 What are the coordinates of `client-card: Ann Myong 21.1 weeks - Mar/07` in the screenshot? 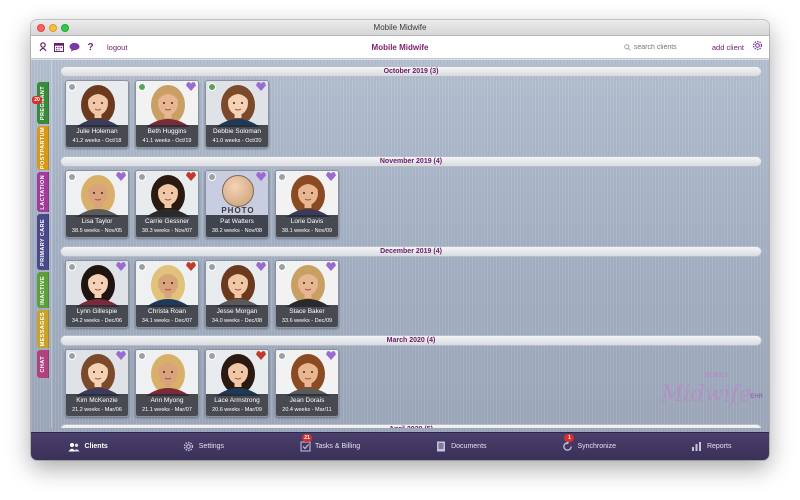 It's located at (167, 383).